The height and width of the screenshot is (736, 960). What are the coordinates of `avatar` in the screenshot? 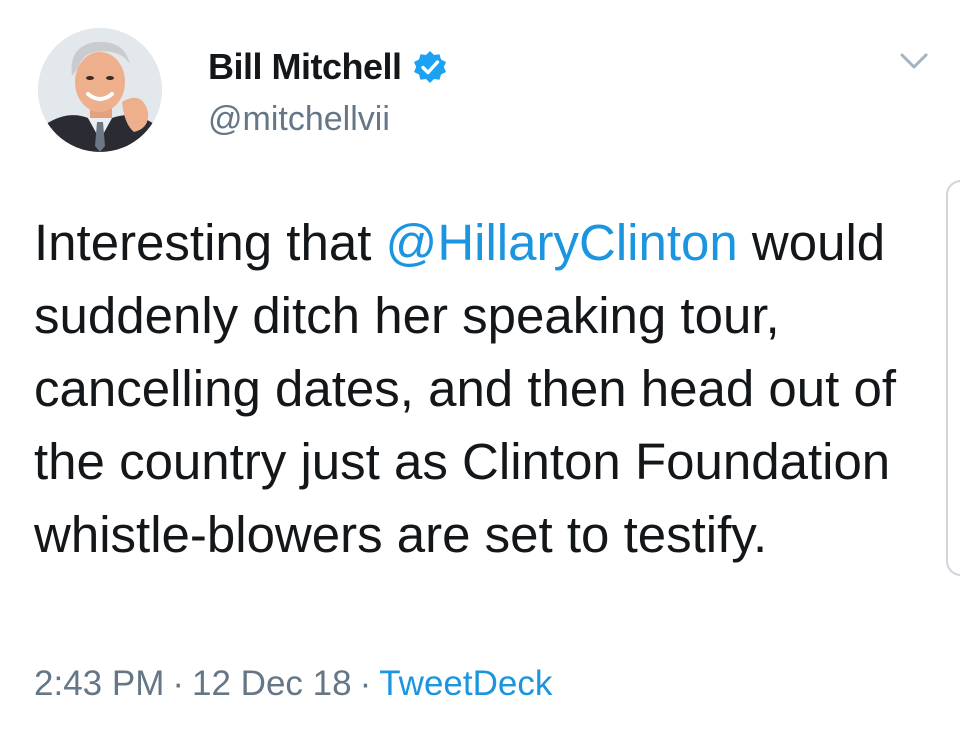 It's located at (100, 90).